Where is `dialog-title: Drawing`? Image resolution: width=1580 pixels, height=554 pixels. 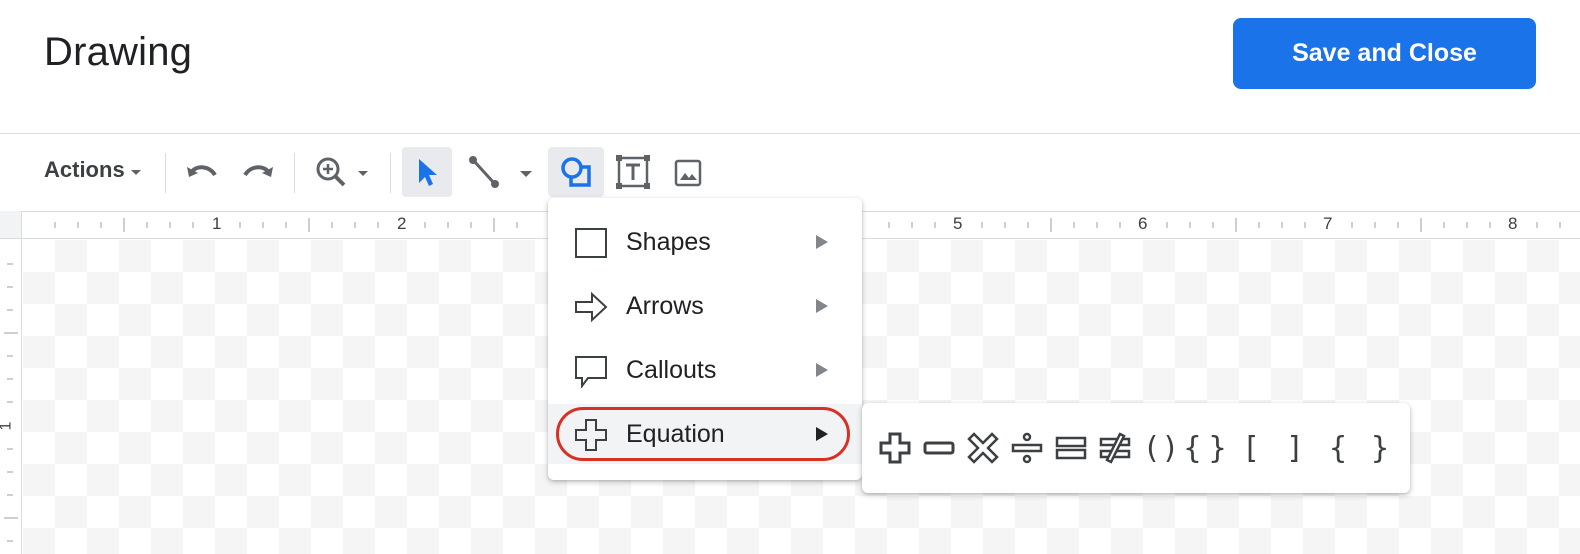 dialog-title: Drawing is located at coordinates (118, 52).